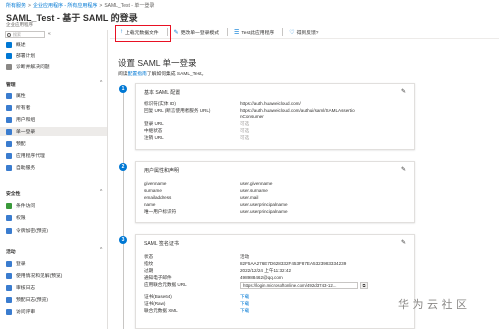 This screenshot has width=499, height=329. I want to click on sidebar-item-users-groups: 用户和组, so click(56, 119).